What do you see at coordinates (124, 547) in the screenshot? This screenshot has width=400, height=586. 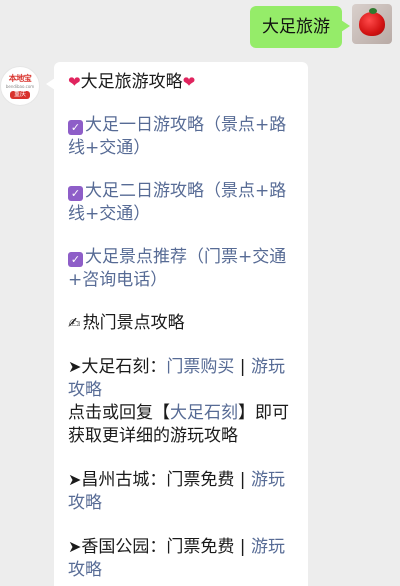 I see `spot-name: 香国公园：` at bounding box center [124, 547].